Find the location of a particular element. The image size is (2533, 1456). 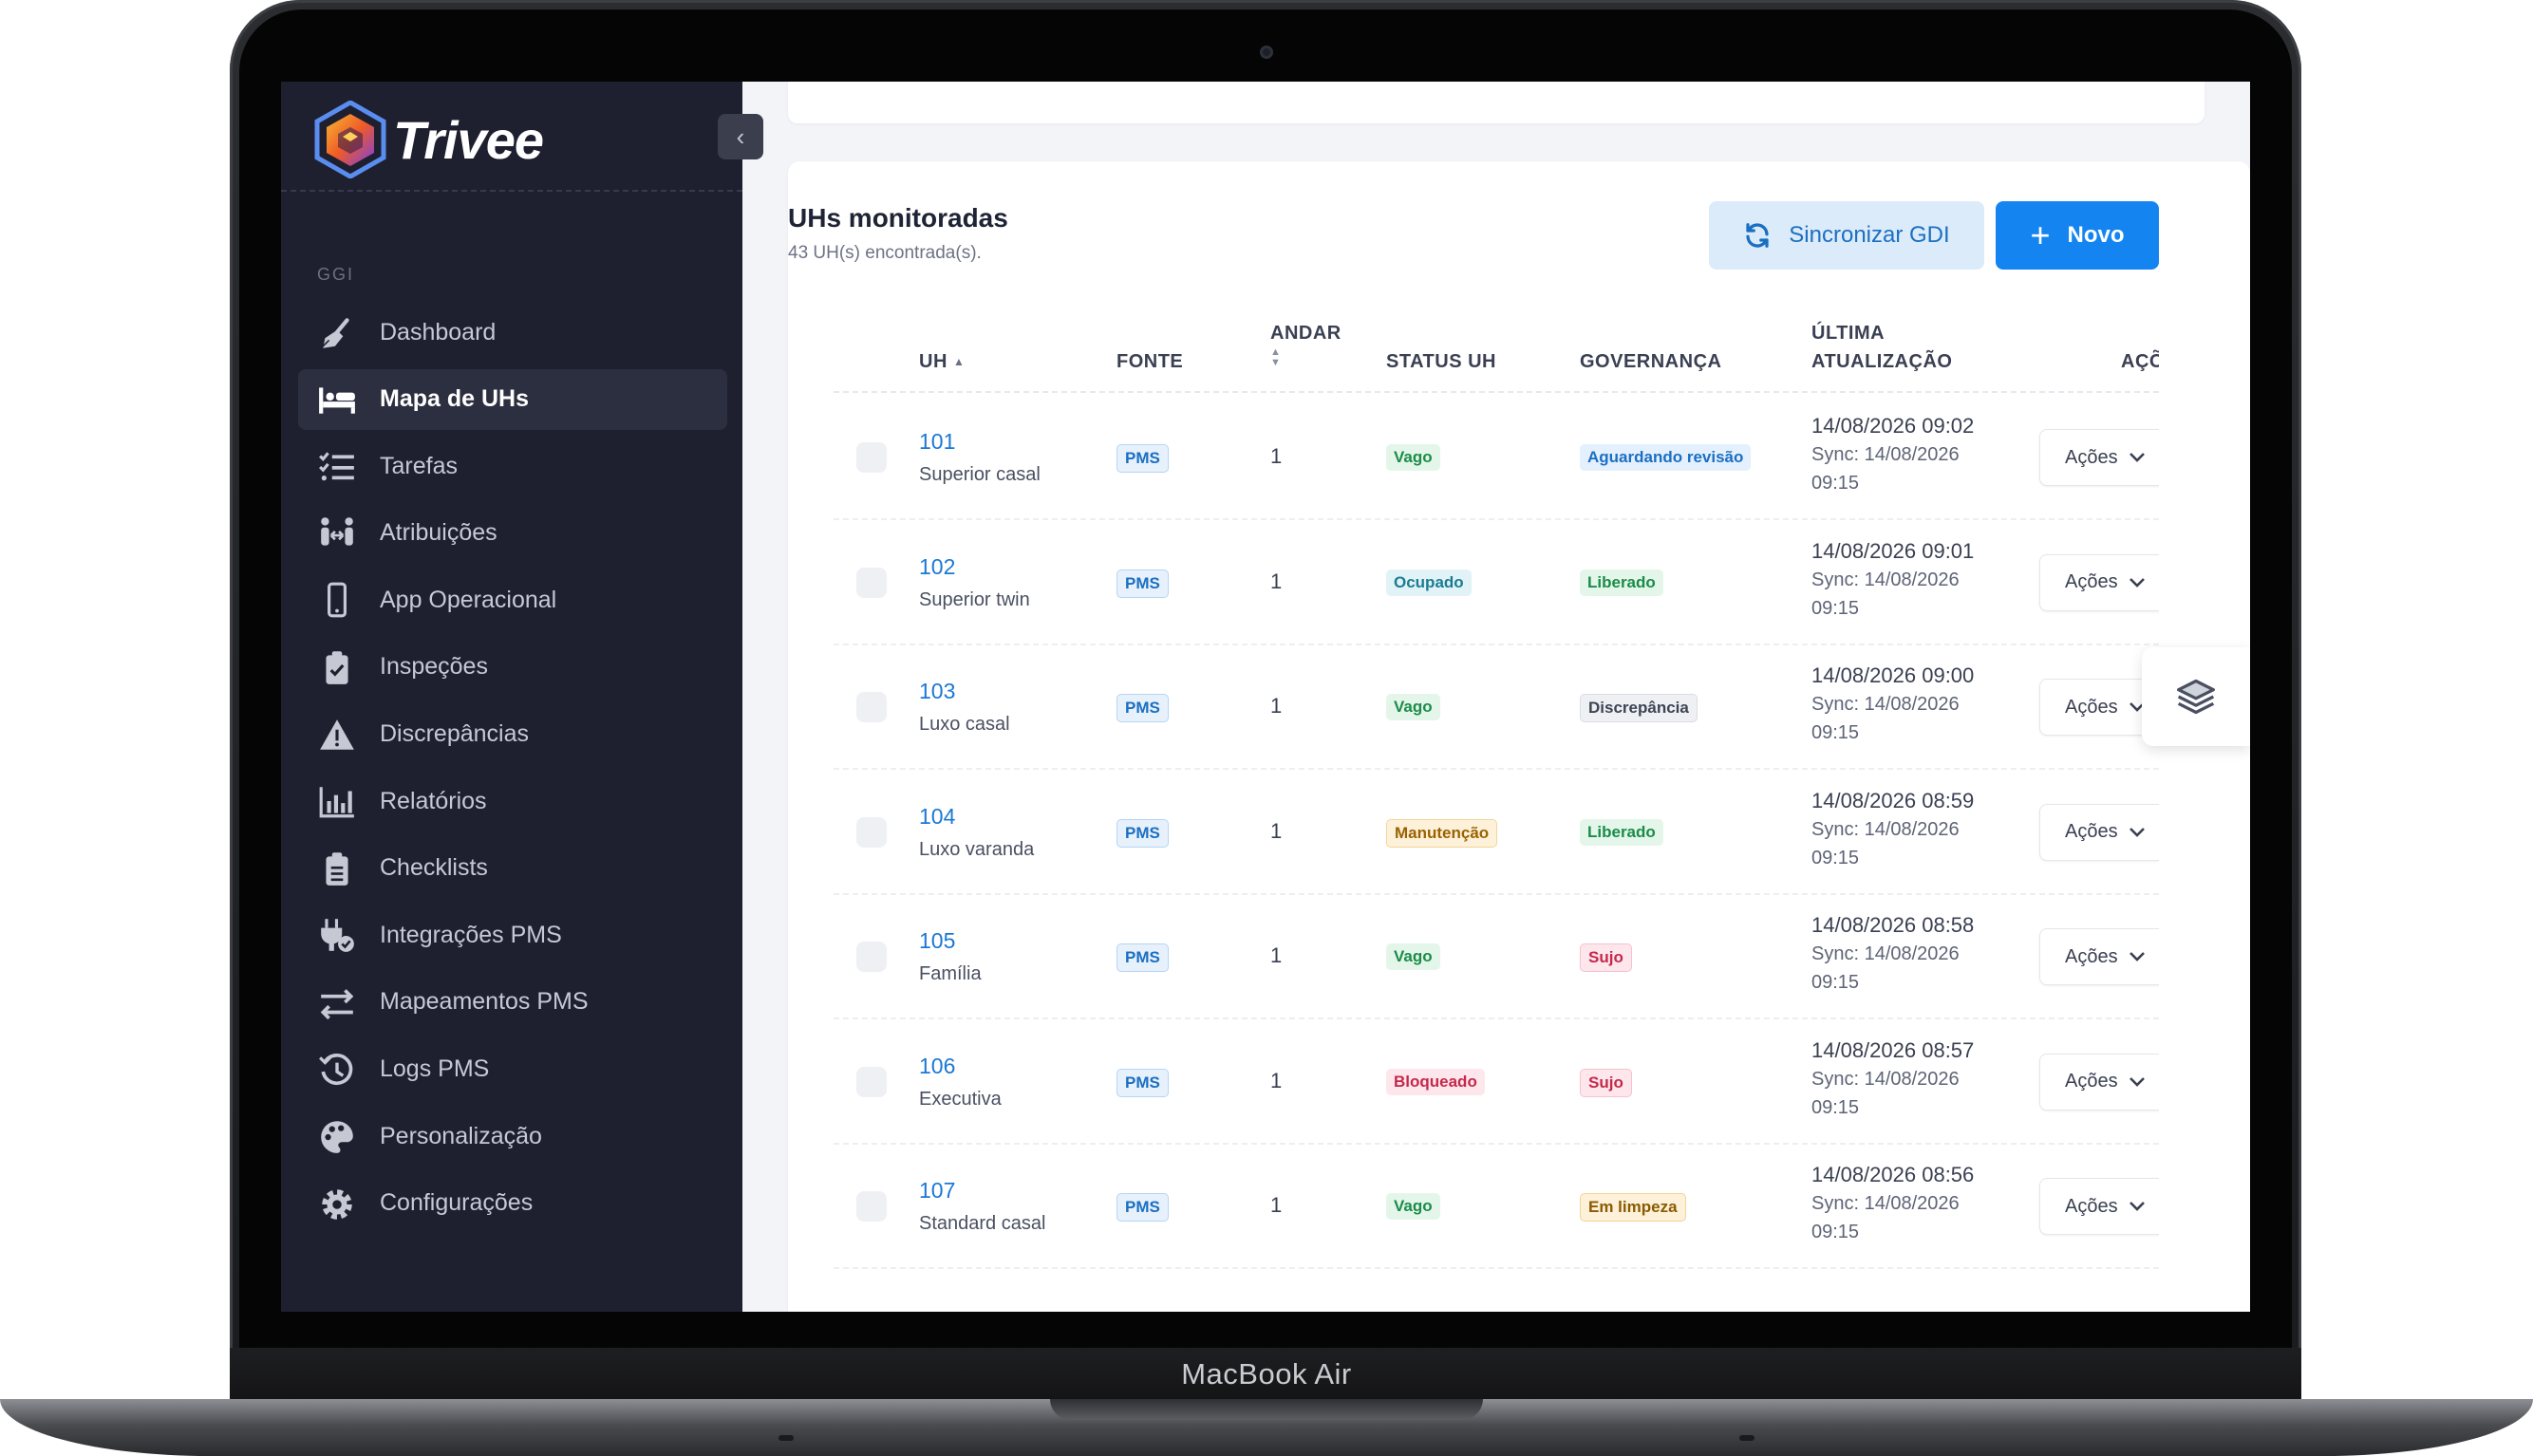

layers-icon is located at coordinates (2196, 697).